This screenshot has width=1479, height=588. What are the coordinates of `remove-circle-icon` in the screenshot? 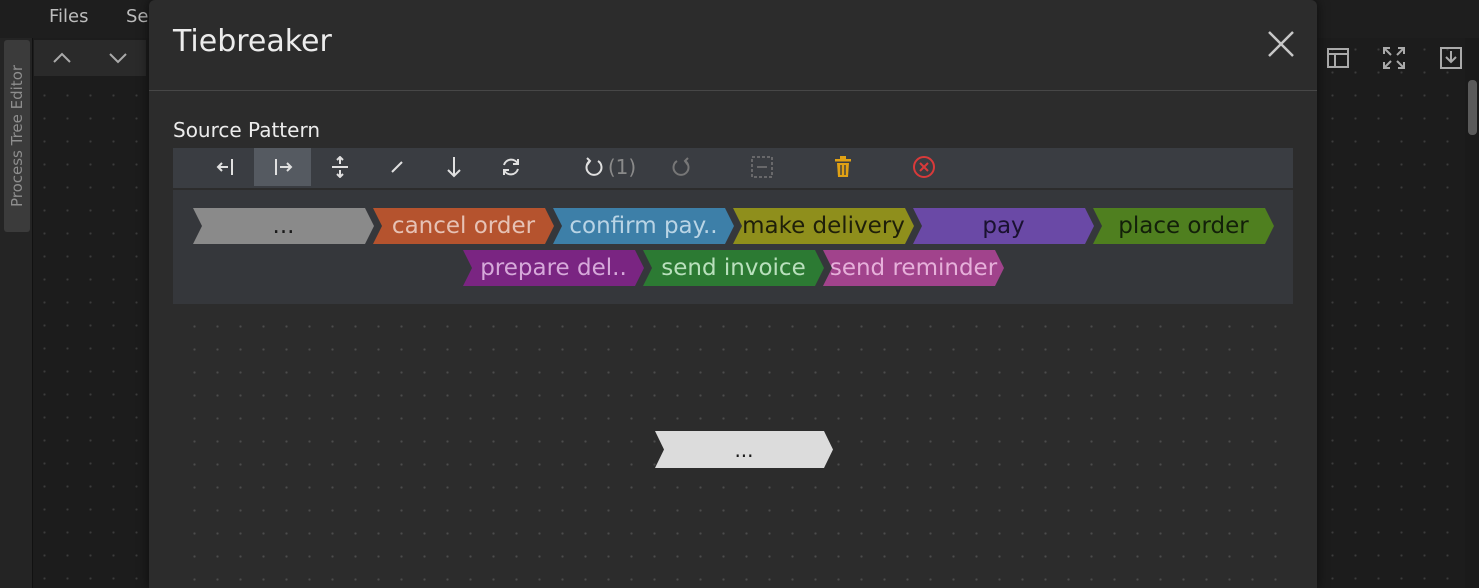 It's located at (923, 167).